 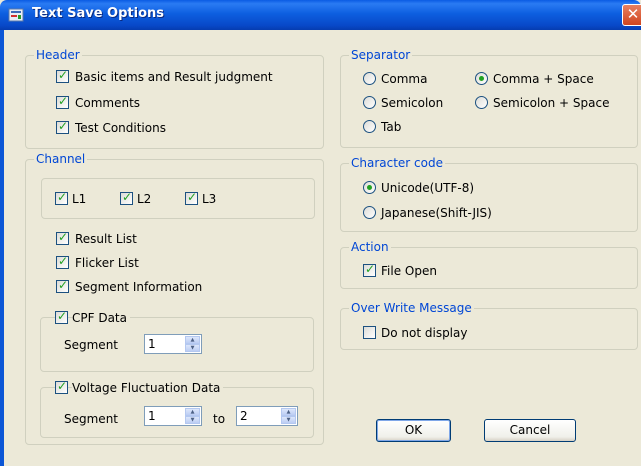 What do you see at coordinates (436, 213) in the screenshot?
I see `shift-jis-label: Japanese(Shift-JIS)` at bounding box center [436, 213].